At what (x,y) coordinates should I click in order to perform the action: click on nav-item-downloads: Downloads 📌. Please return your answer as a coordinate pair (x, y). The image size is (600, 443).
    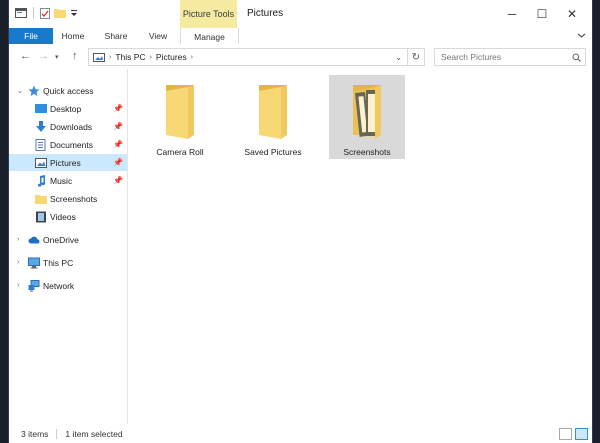
    Looking at the image, I should click on (68, 126).